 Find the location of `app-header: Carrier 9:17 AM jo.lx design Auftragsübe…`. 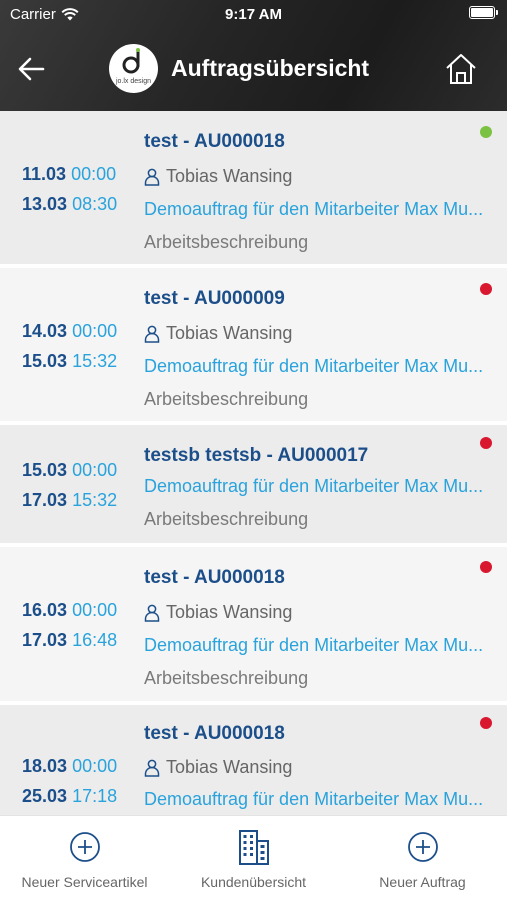

app-header: Carrier 9:17 AM jo.lx design Auftragsübe… is located at coordinates (253, 55).